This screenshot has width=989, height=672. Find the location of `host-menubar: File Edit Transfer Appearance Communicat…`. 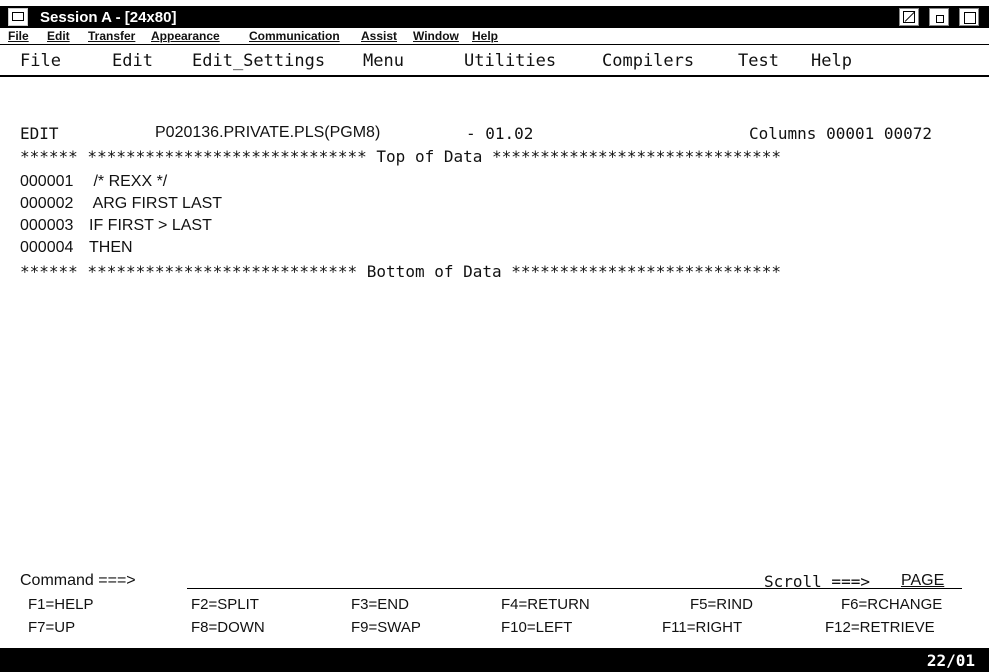

host-menubar: File Edit Transfer Appearance Communicat… is located at coordinates (494, 36).